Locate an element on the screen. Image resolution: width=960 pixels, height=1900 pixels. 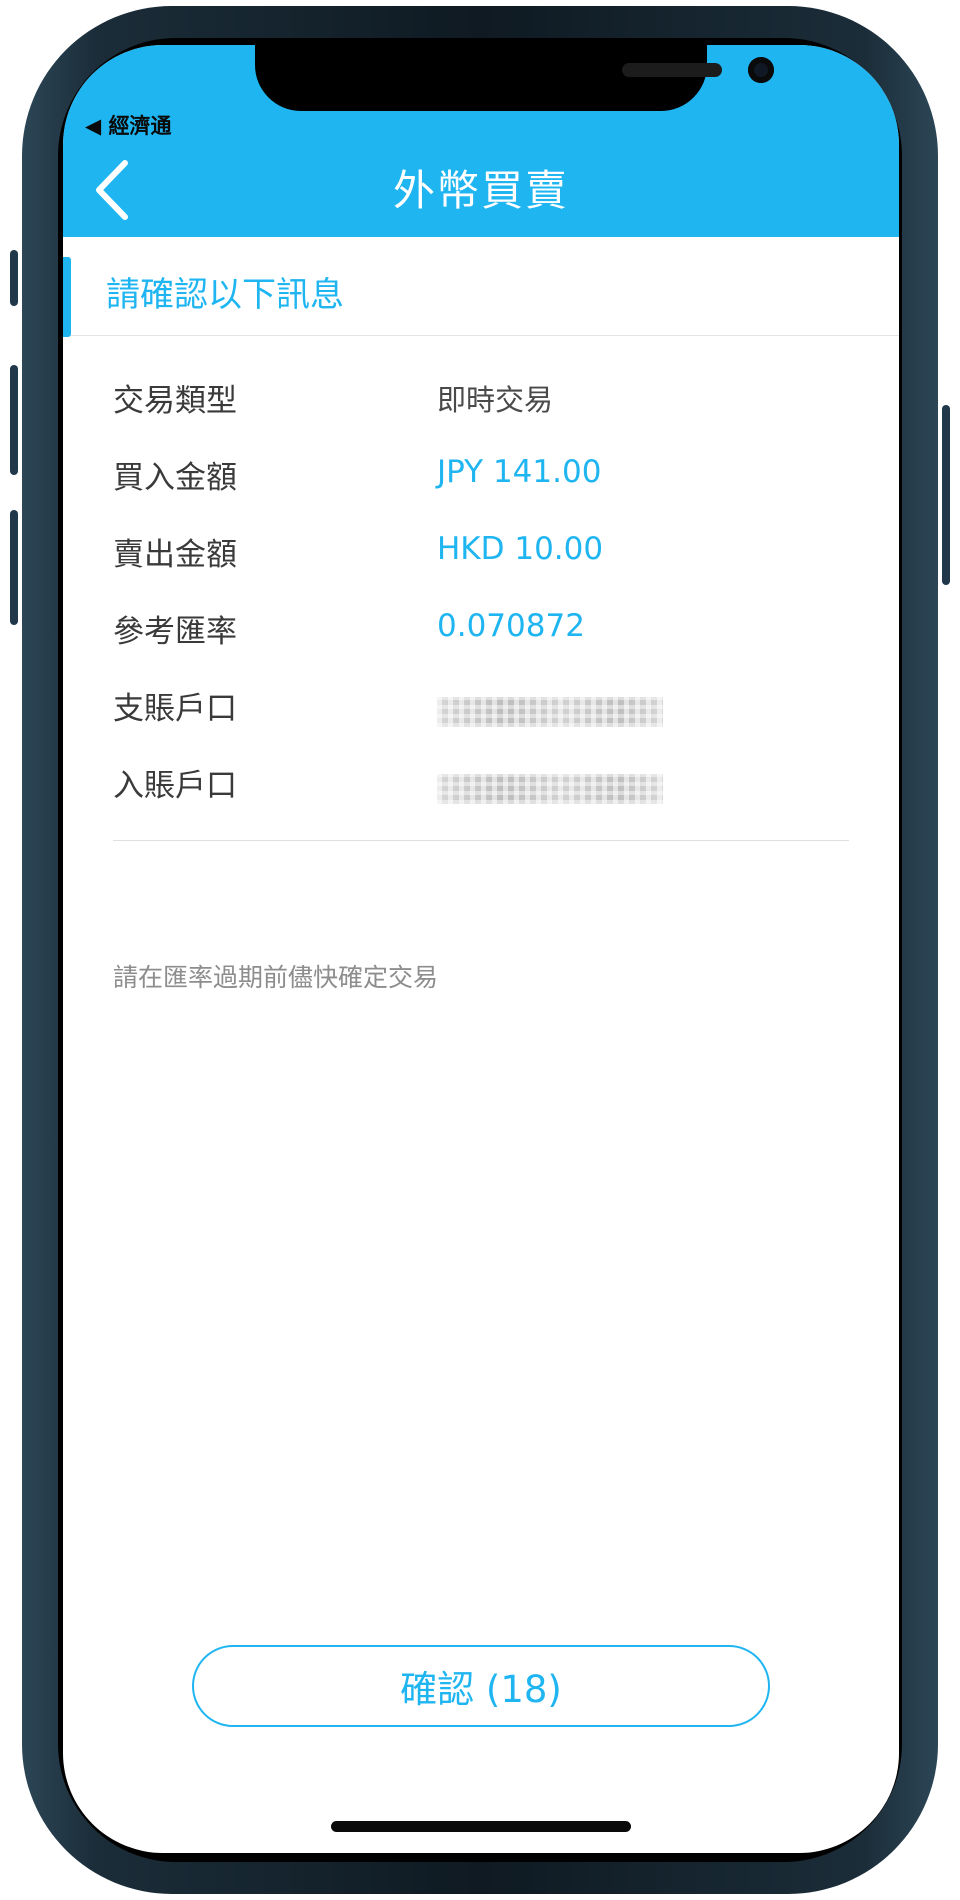
mute-switch is located at coordinates (14, 278).